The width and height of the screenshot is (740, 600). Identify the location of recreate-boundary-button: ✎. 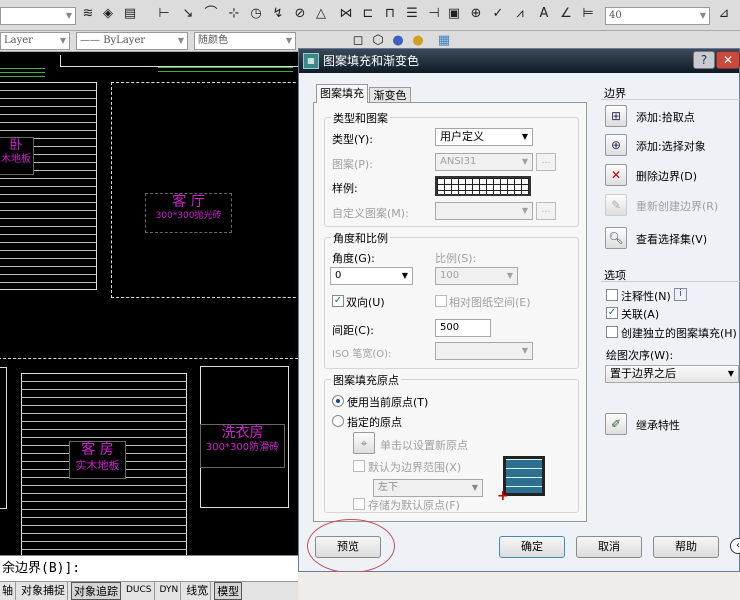
(616, 205).